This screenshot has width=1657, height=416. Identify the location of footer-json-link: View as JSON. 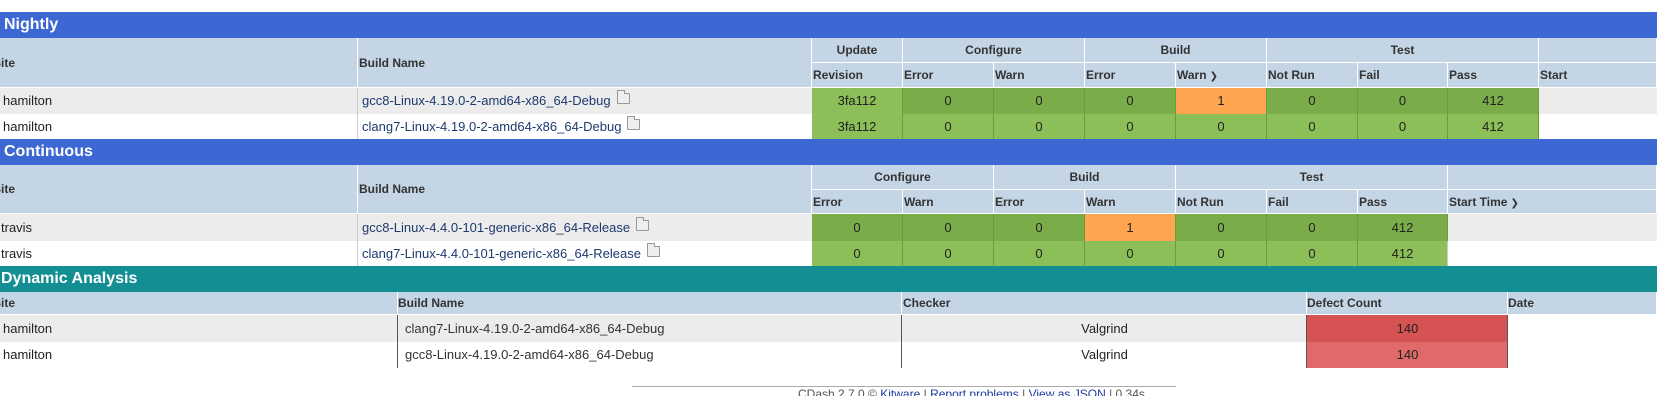
(1067, 391).